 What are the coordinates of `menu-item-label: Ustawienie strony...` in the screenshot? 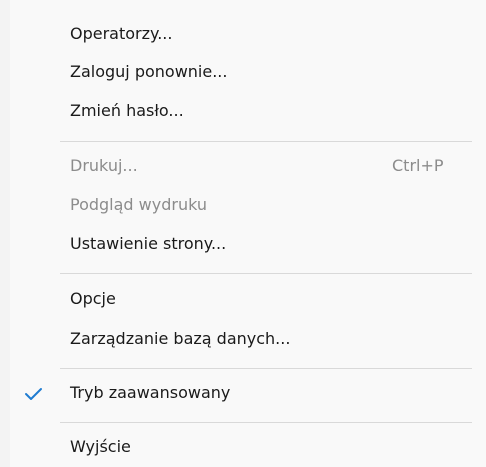 It's located at (148, 243).